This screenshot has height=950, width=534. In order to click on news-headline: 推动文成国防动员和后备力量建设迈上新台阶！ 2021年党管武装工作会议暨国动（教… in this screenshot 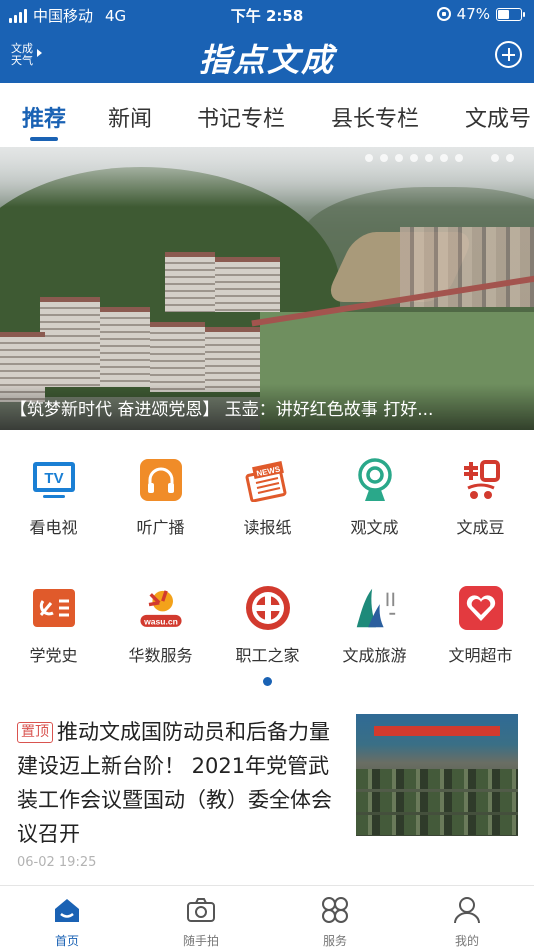, I will do `click(174, 783)`.